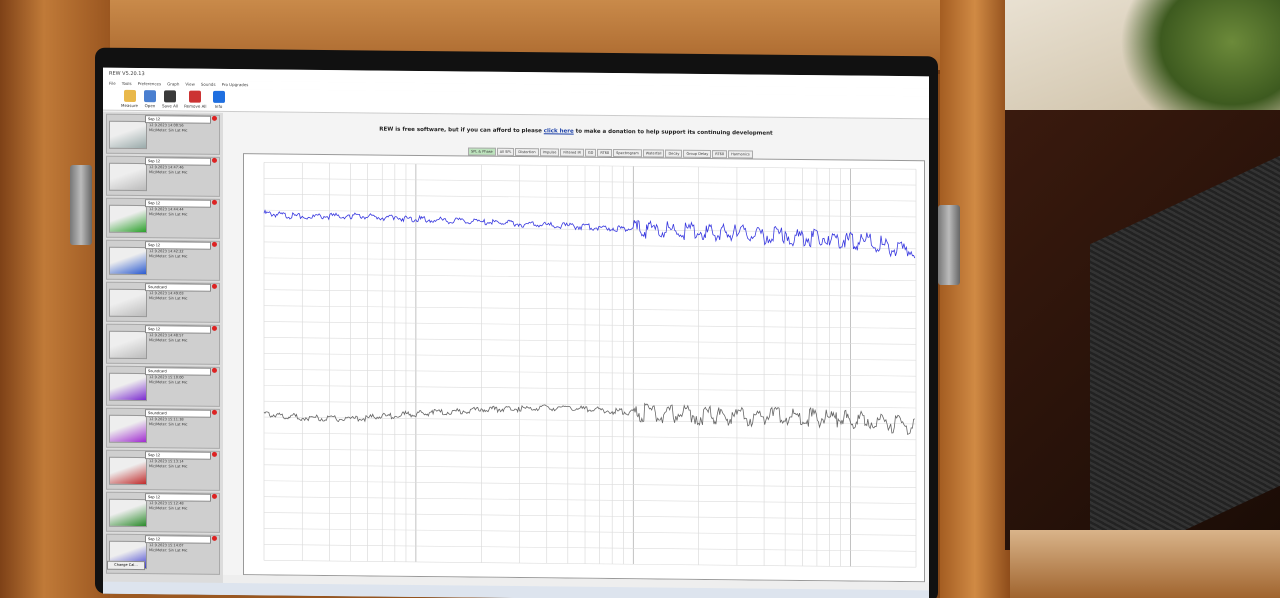  I want to click on cabinet-hinge-left, so click(81, 205).